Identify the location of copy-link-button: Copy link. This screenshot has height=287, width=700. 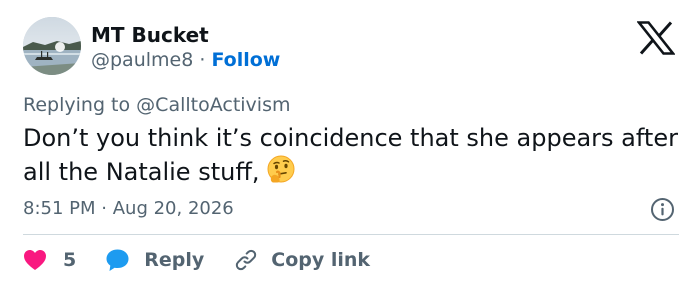
(302, 260).